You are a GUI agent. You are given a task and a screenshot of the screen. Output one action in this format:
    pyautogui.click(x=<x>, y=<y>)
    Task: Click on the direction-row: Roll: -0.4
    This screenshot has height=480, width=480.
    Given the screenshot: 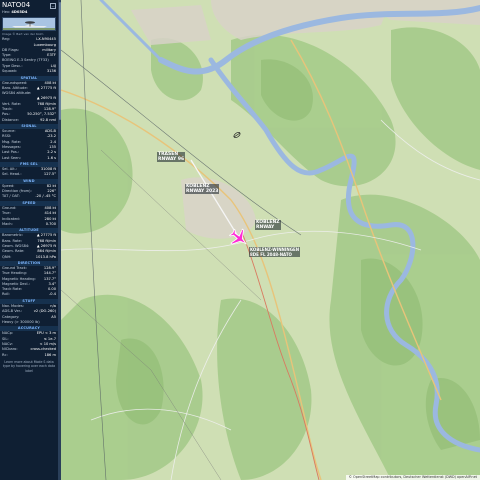 What is the action you would take?
    pyautogui.click(x=29, y=294)
    